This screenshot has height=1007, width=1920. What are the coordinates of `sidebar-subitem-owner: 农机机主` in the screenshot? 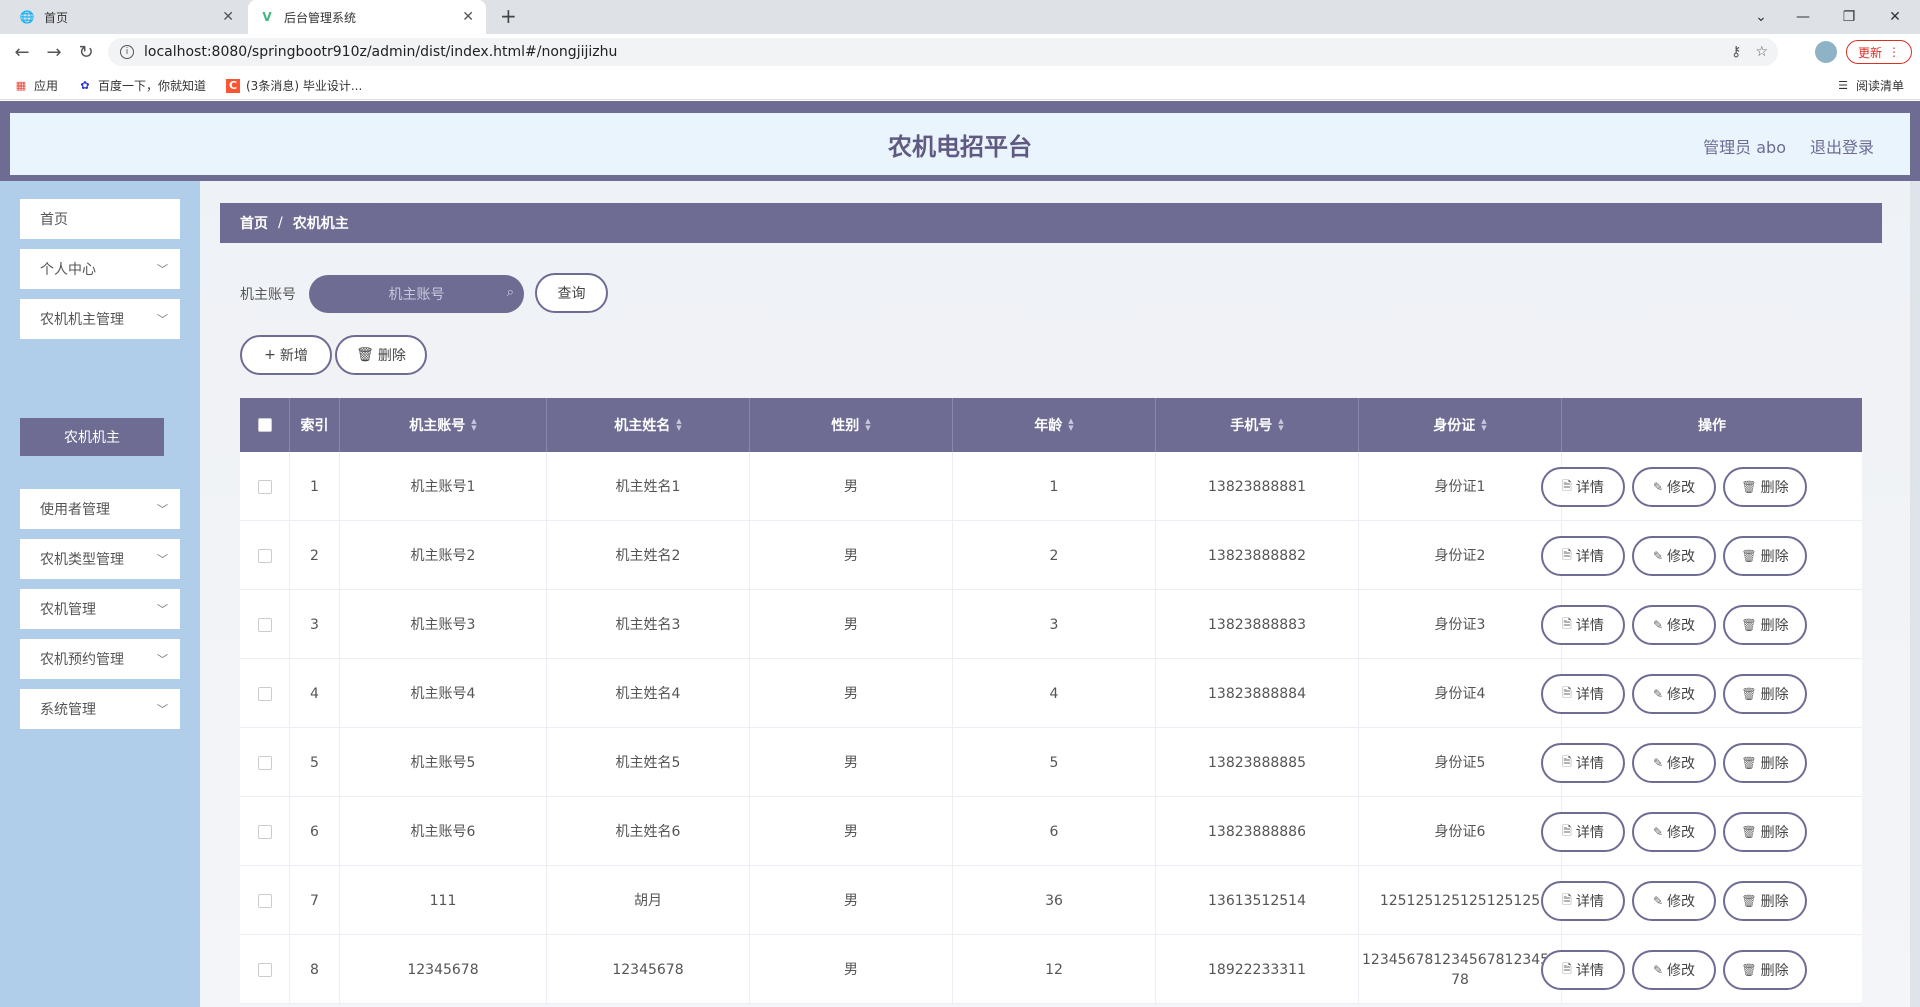 It's located at (92, 437).